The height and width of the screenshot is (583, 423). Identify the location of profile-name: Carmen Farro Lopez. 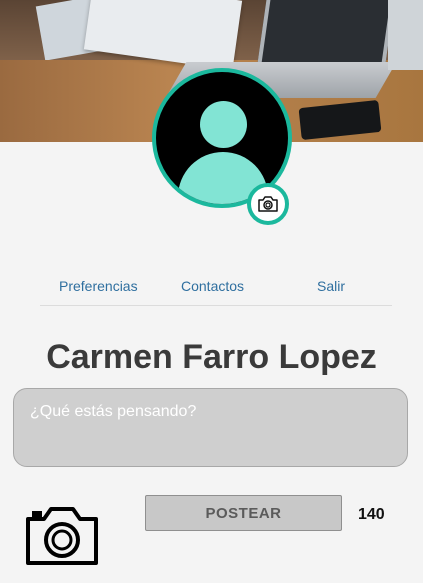
(211, 357).